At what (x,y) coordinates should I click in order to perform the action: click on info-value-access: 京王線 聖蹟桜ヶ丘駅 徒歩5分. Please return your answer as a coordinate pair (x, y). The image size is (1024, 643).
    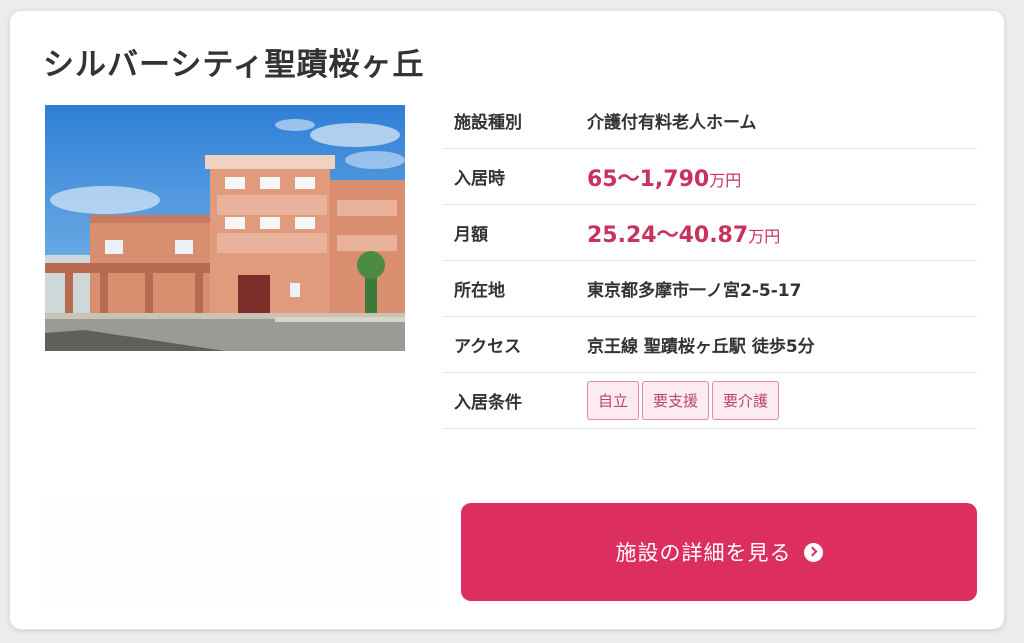
    Looking at the image, I should click on (782, 344).